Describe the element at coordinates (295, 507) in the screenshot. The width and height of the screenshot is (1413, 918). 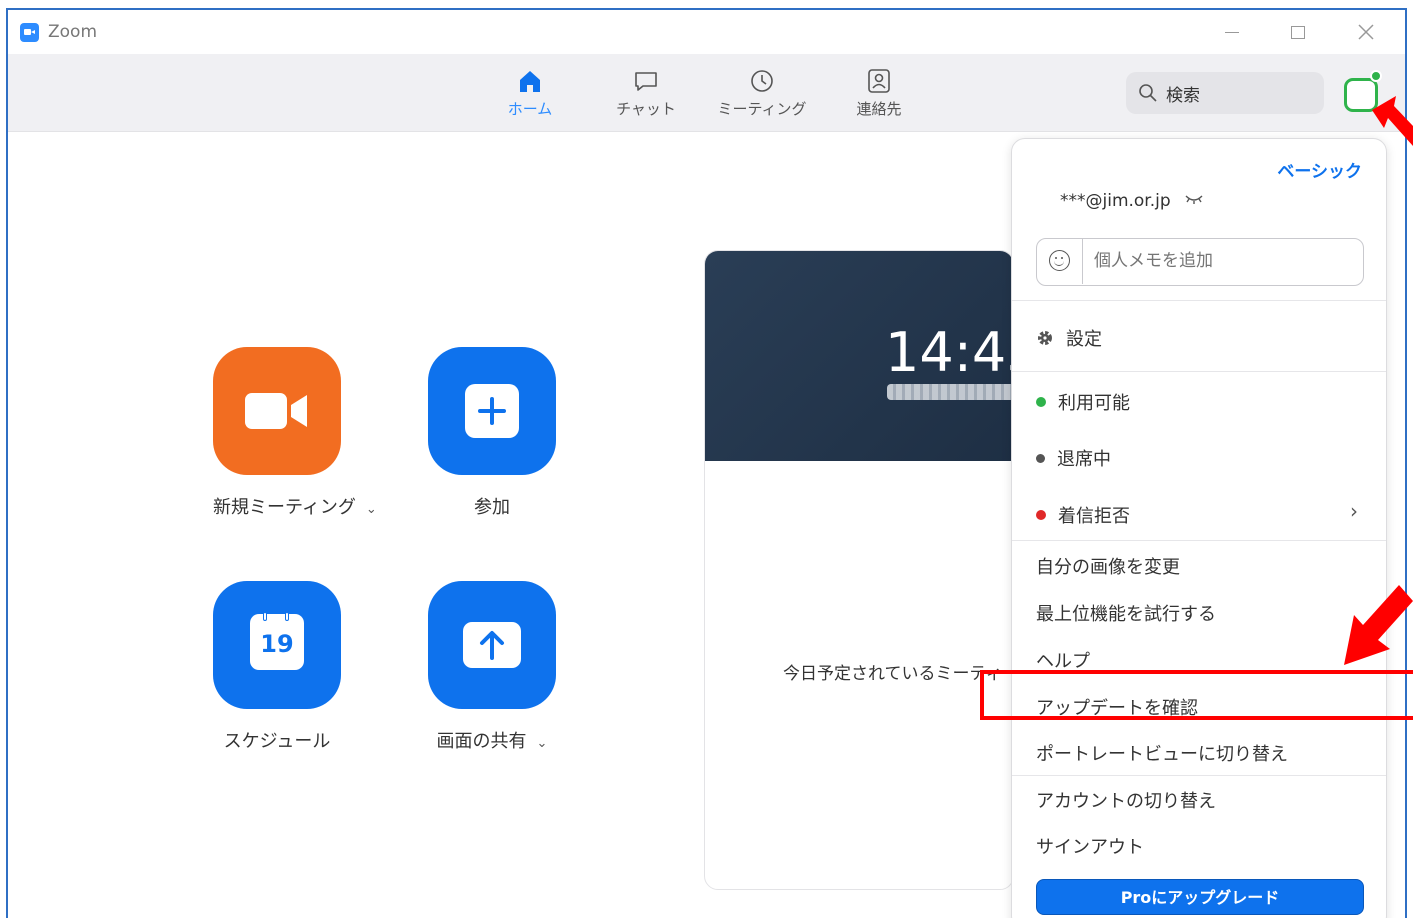
I see `new-meeting-label: 新規ミーティング ⌄` at that location.